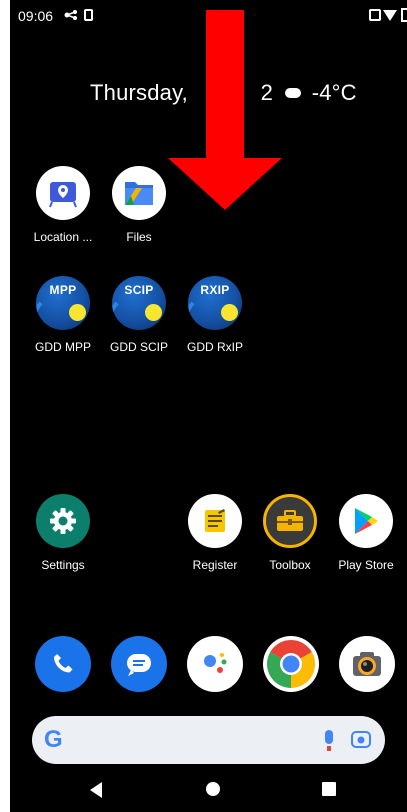 The width and height of the screenshot is (407, 812). Describe the element at coordinates (139, 193) in the screenshot. I see `files-icon` at that location.